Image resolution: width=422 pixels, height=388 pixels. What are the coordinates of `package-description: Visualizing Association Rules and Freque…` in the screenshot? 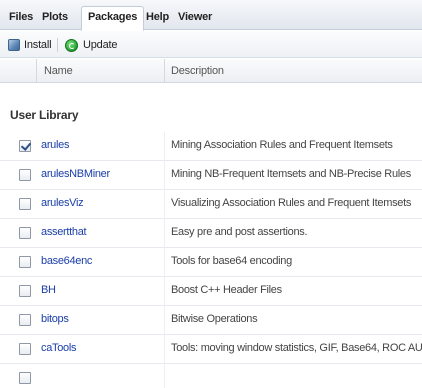 It's located at (291, 203).